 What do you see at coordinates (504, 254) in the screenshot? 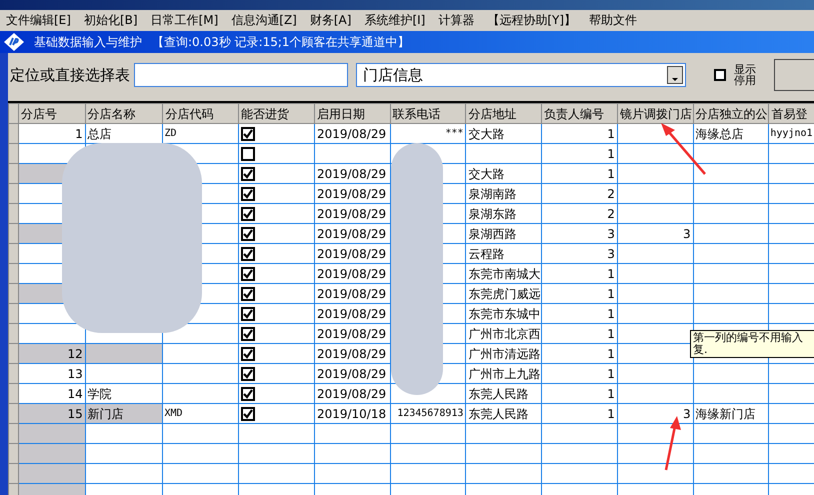
I see `table-cell: 云程路` at bounding box center [504, 254].